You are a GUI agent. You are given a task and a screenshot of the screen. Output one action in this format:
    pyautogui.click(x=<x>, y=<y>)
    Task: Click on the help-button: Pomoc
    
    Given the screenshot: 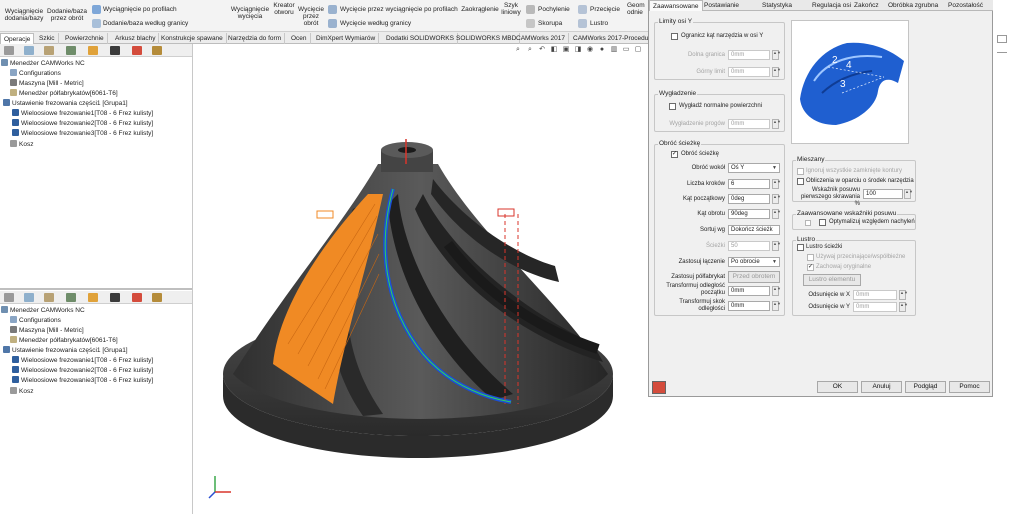 What is the action you would take?
    pyautogui.click(x=969, y=387)
    